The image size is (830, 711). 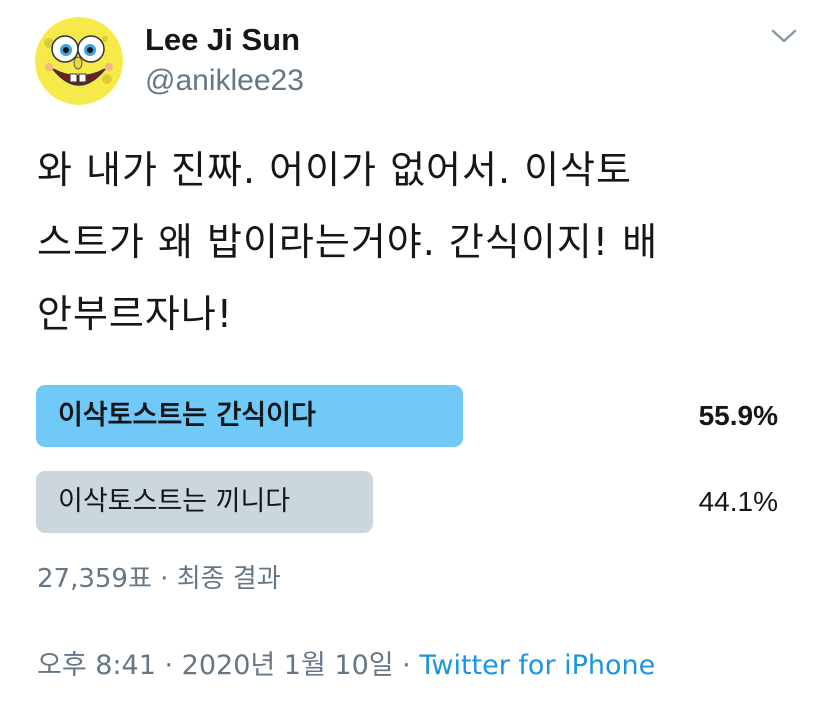 I want to click on avatar, so click(x=79, y=61).